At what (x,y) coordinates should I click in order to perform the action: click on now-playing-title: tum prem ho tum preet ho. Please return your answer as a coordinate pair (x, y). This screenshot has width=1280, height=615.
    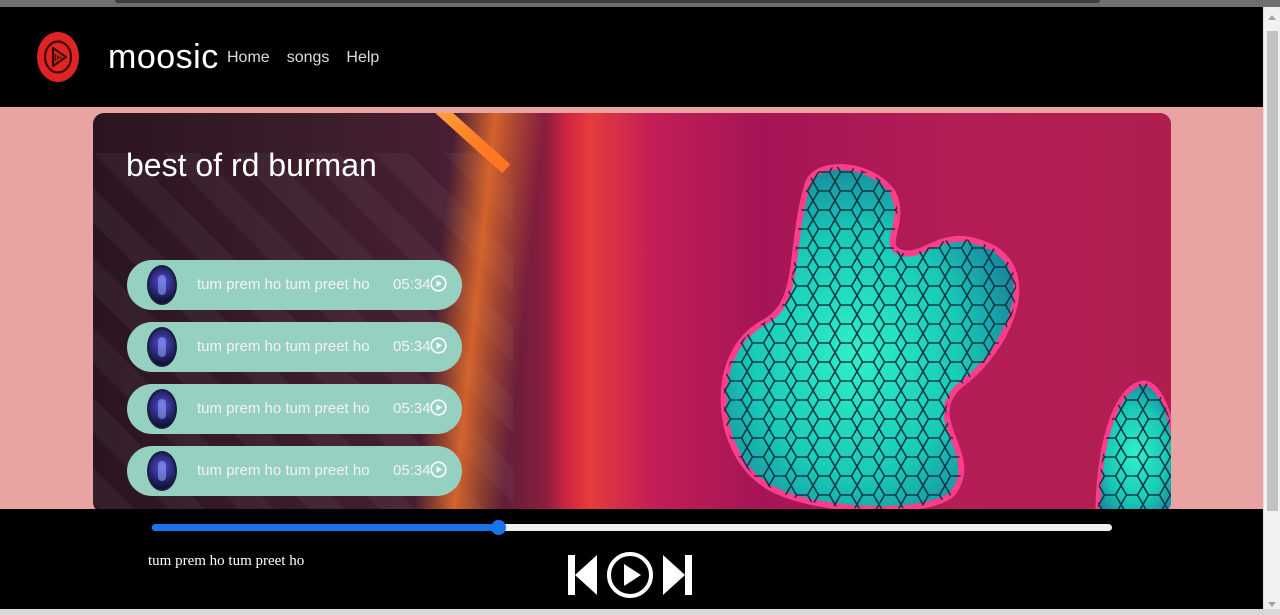
    Looking at the image, I should click on (226, 561).